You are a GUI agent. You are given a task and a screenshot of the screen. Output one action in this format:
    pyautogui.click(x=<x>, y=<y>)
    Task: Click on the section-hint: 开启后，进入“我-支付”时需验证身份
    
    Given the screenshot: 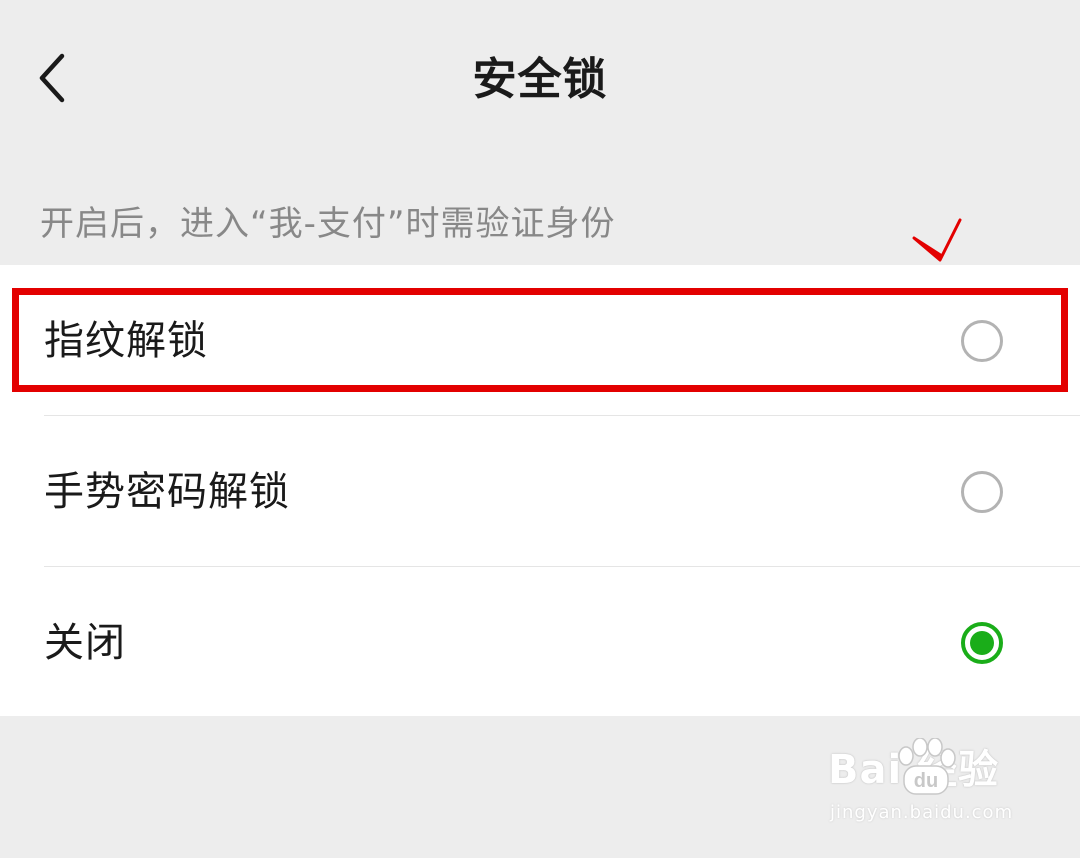 What is the action you would take?
    pyautogui.click(x=328, y=224)
    